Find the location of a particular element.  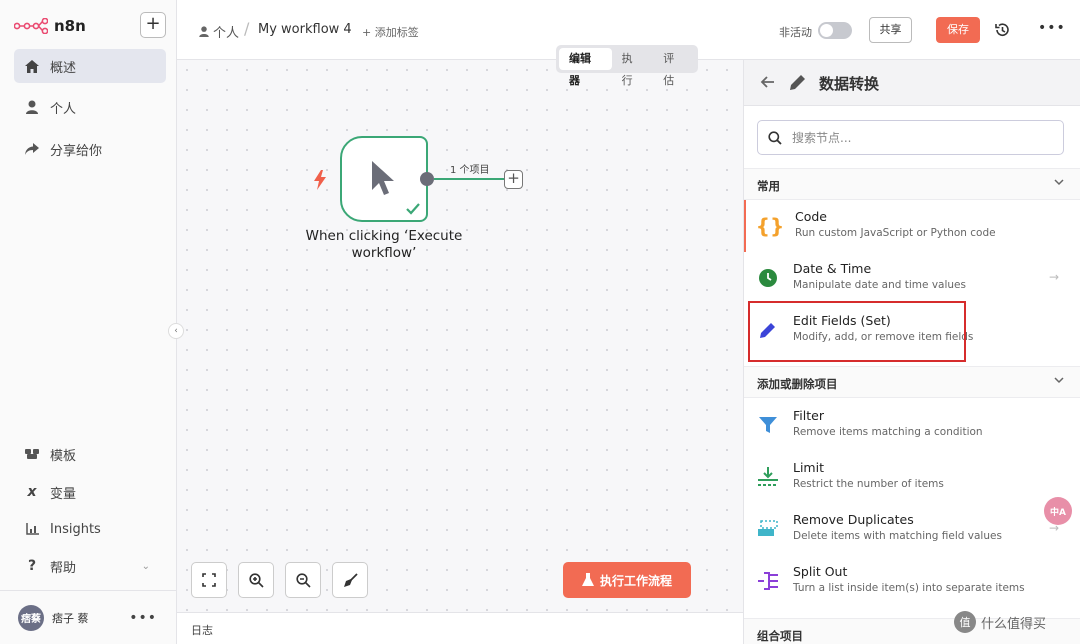

chevron-down-icon: ⌄ is located at coordinates (145, 566).